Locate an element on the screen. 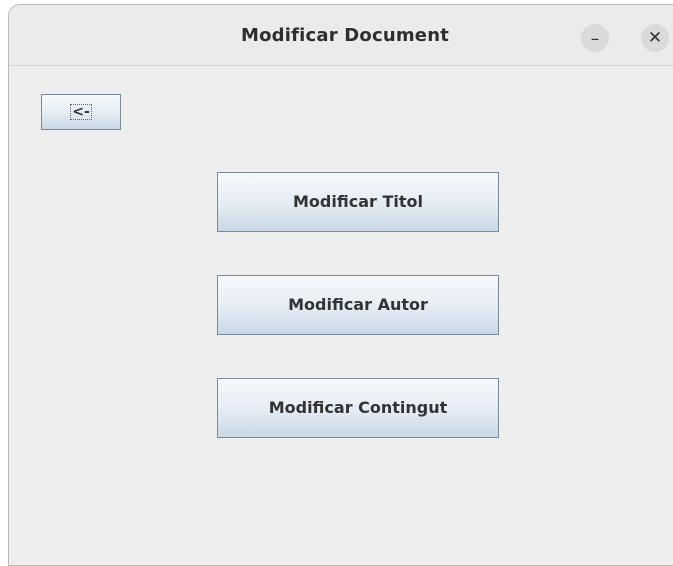 The image size is (673, 566). modify-content-button: Modificar Contingut is located at coordinates (358, 408).